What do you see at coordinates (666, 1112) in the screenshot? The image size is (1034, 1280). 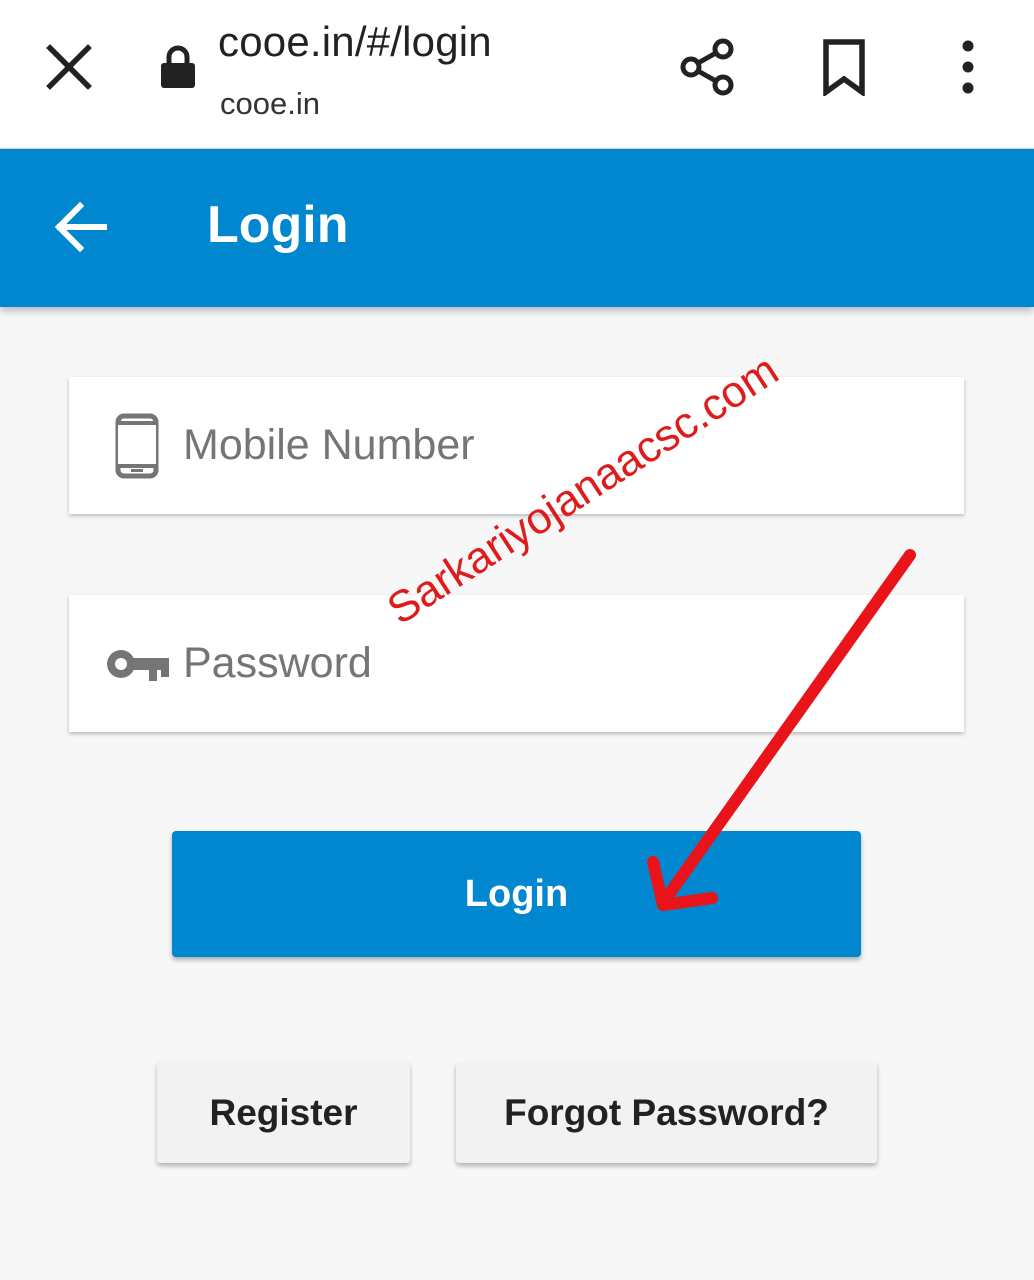 I see `forgot-password-button: Forgot Password?` at bounding box center [666, 1112].